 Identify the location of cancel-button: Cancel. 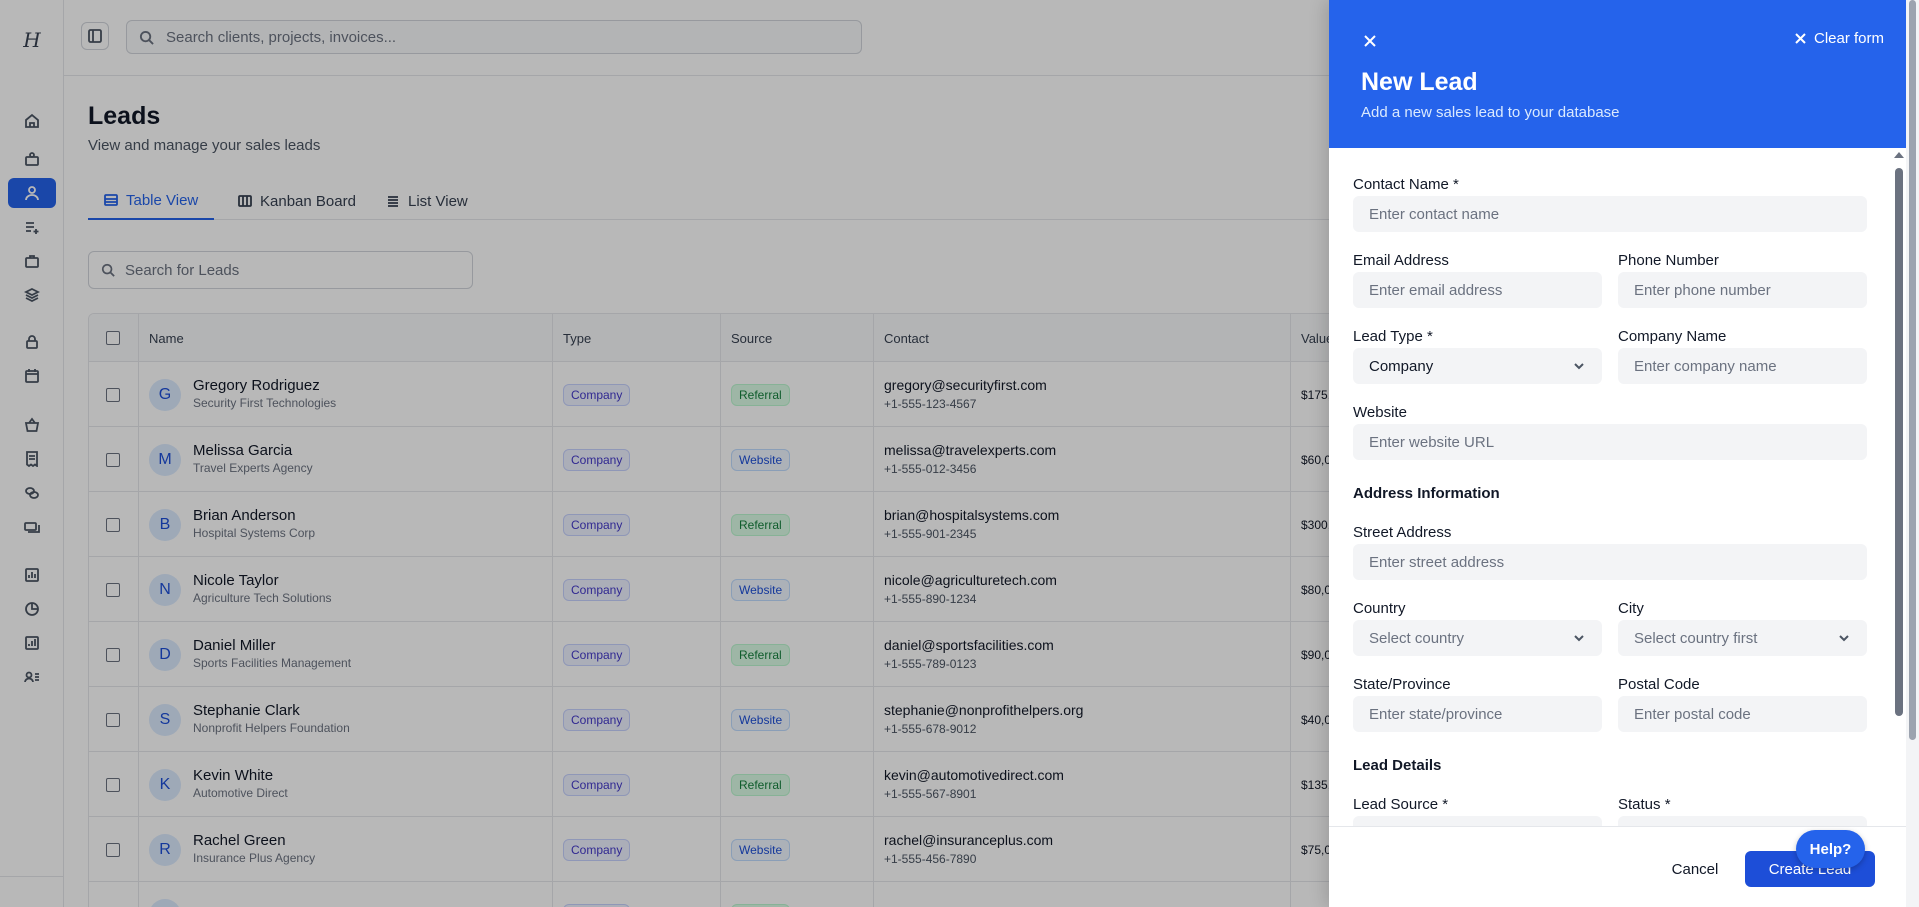
(1695, 869).